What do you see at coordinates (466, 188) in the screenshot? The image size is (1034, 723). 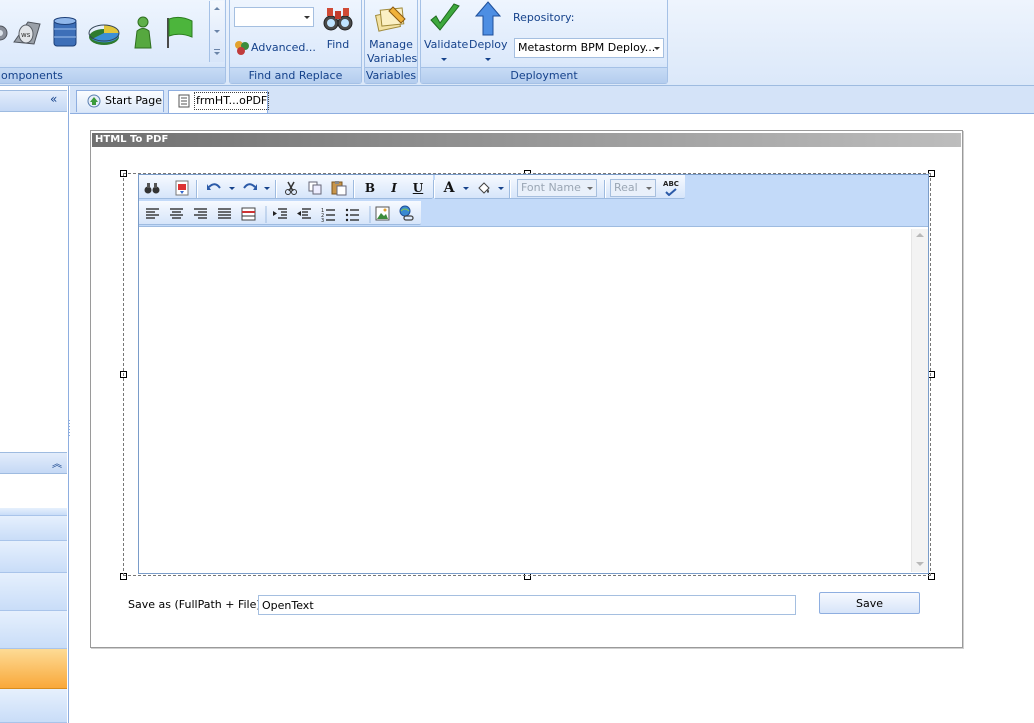 I see `font-color-dropdown-icon` at bounding box center [466, 188].